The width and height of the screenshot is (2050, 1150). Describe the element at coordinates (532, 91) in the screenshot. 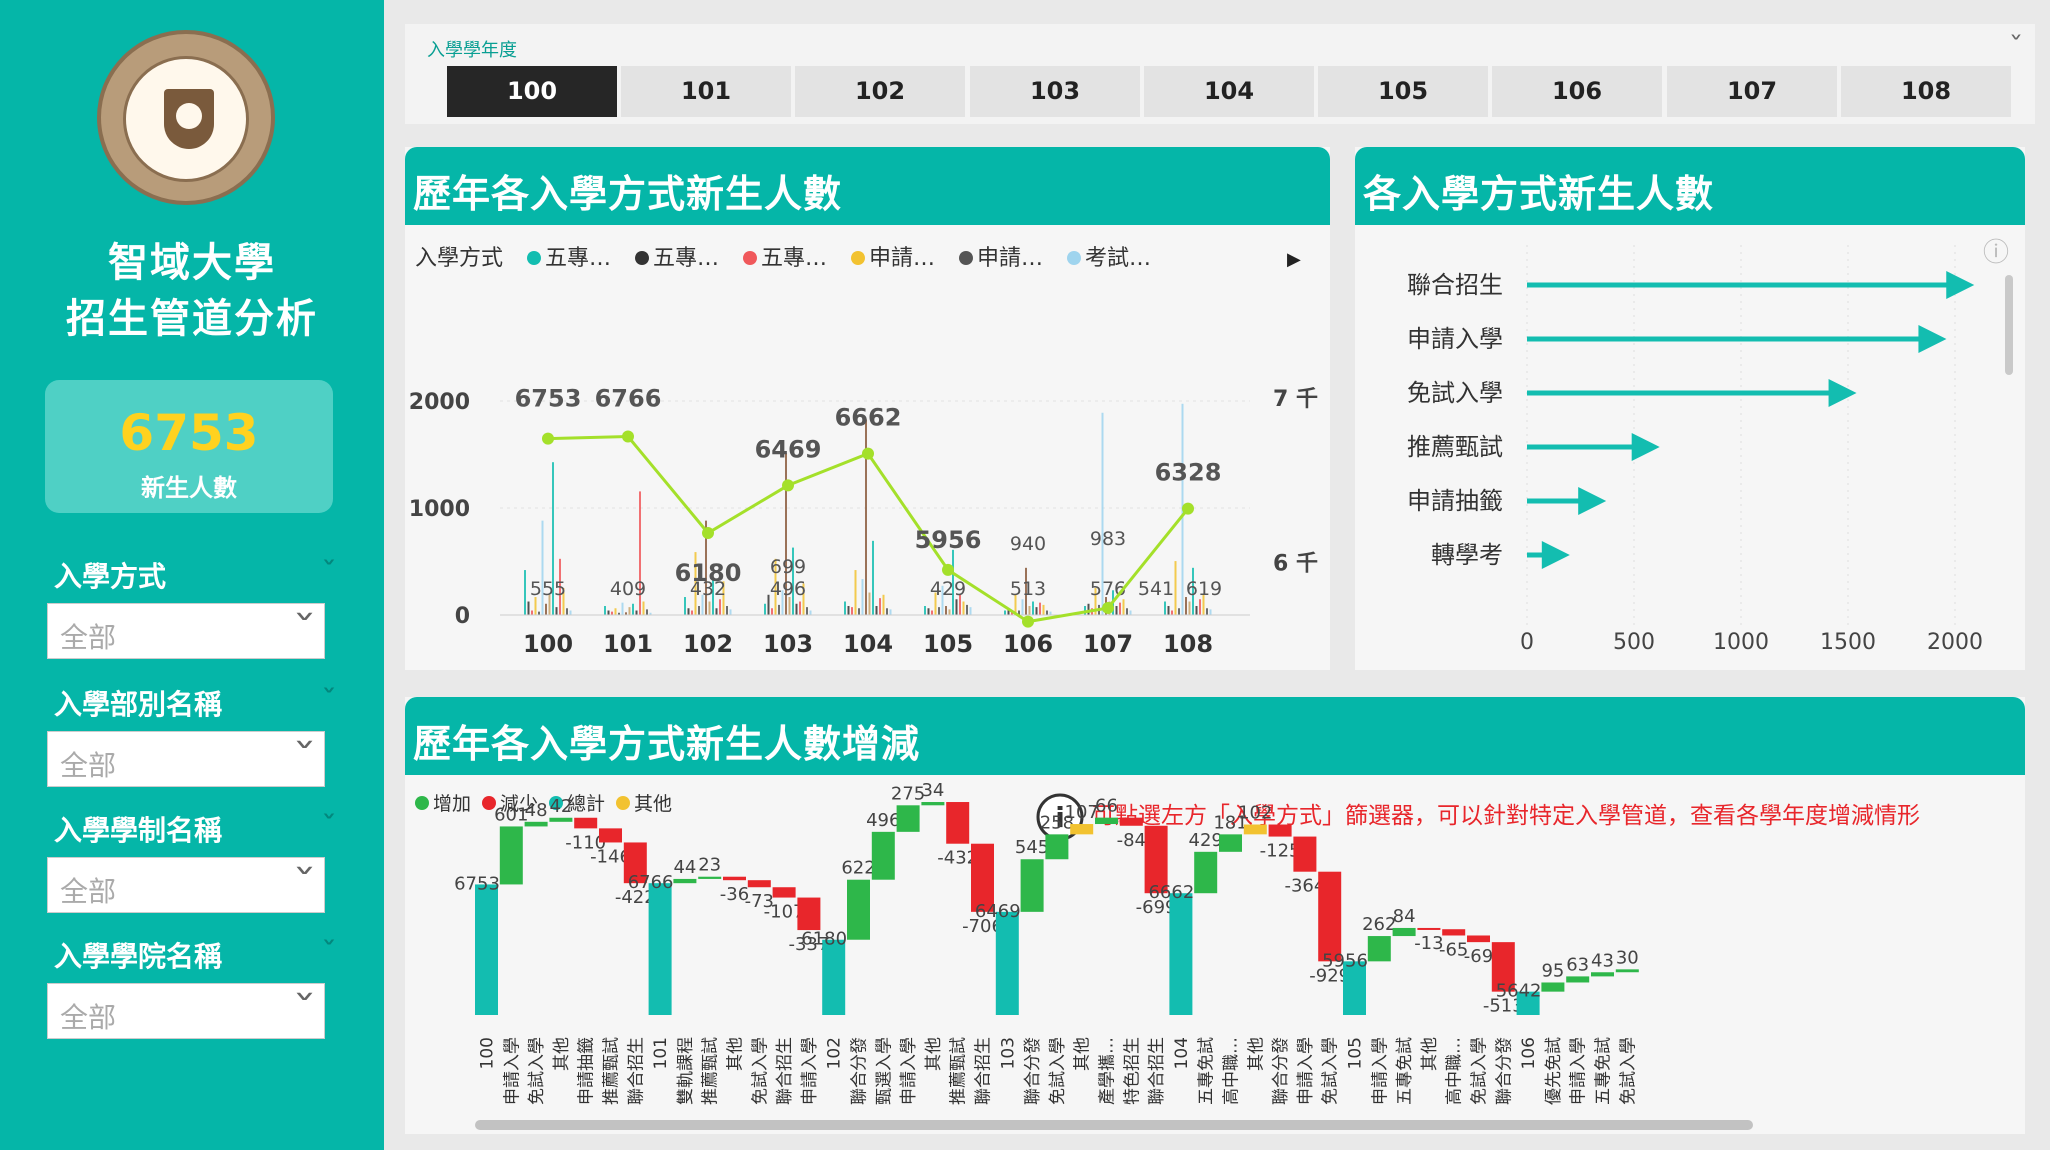

I see `year-button-100: 100` at that location.